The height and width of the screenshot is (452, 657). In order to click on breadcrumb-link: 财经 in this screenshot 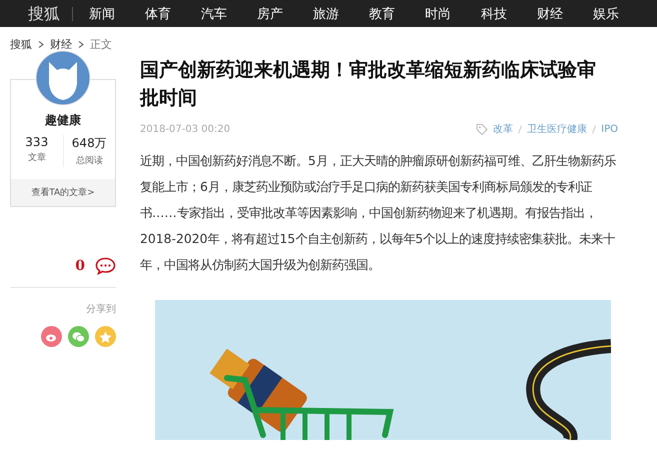, I will do `click(61, 44)`.